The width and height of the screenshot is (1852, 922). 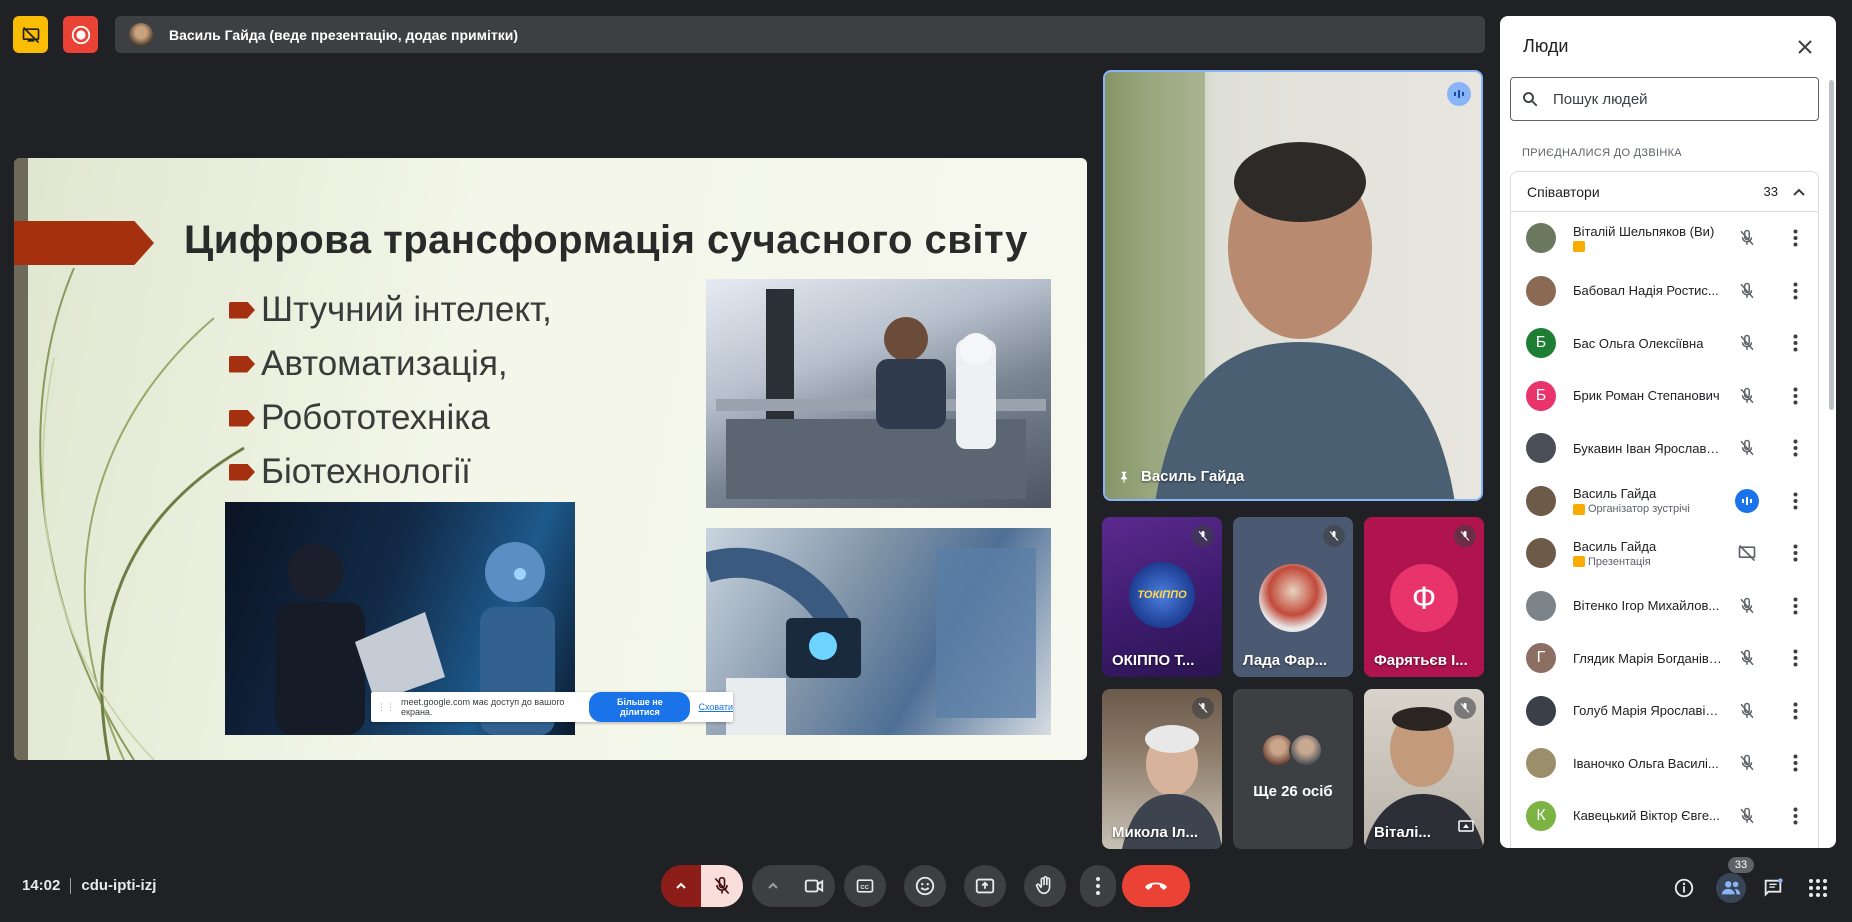 I want to click on participant-row: Б Брик Роман Степанович, so click(x=1664, y=396).